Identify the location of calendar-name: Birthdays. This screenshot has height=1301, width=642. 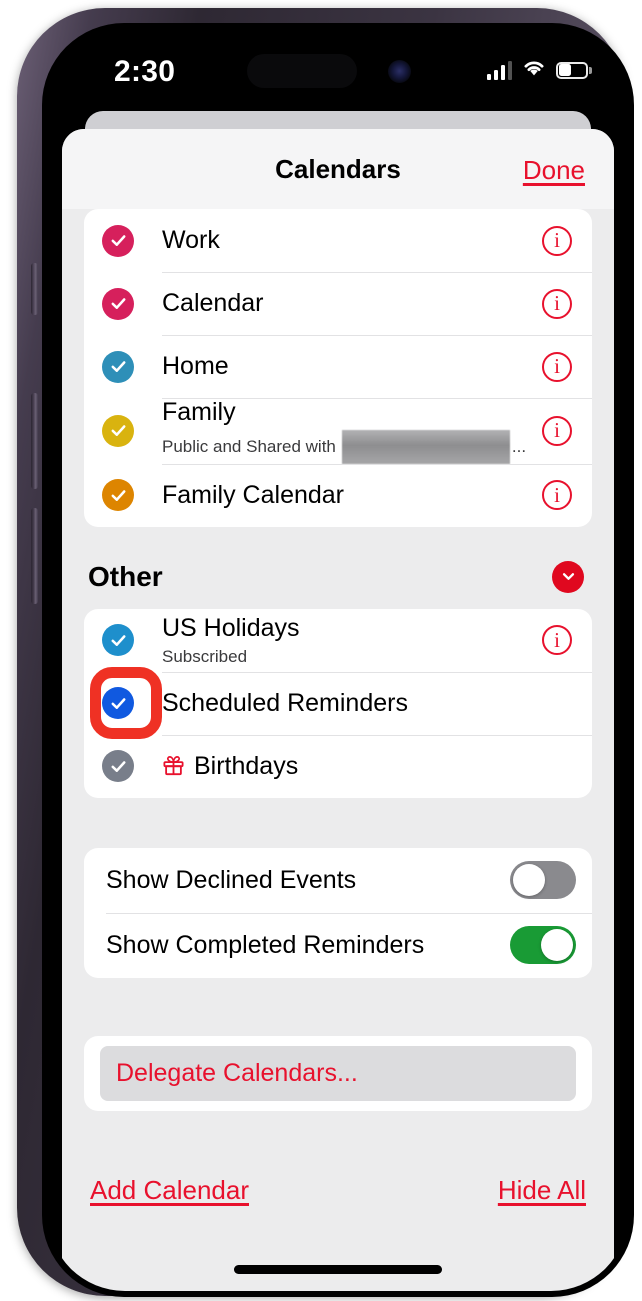
(352, 766).